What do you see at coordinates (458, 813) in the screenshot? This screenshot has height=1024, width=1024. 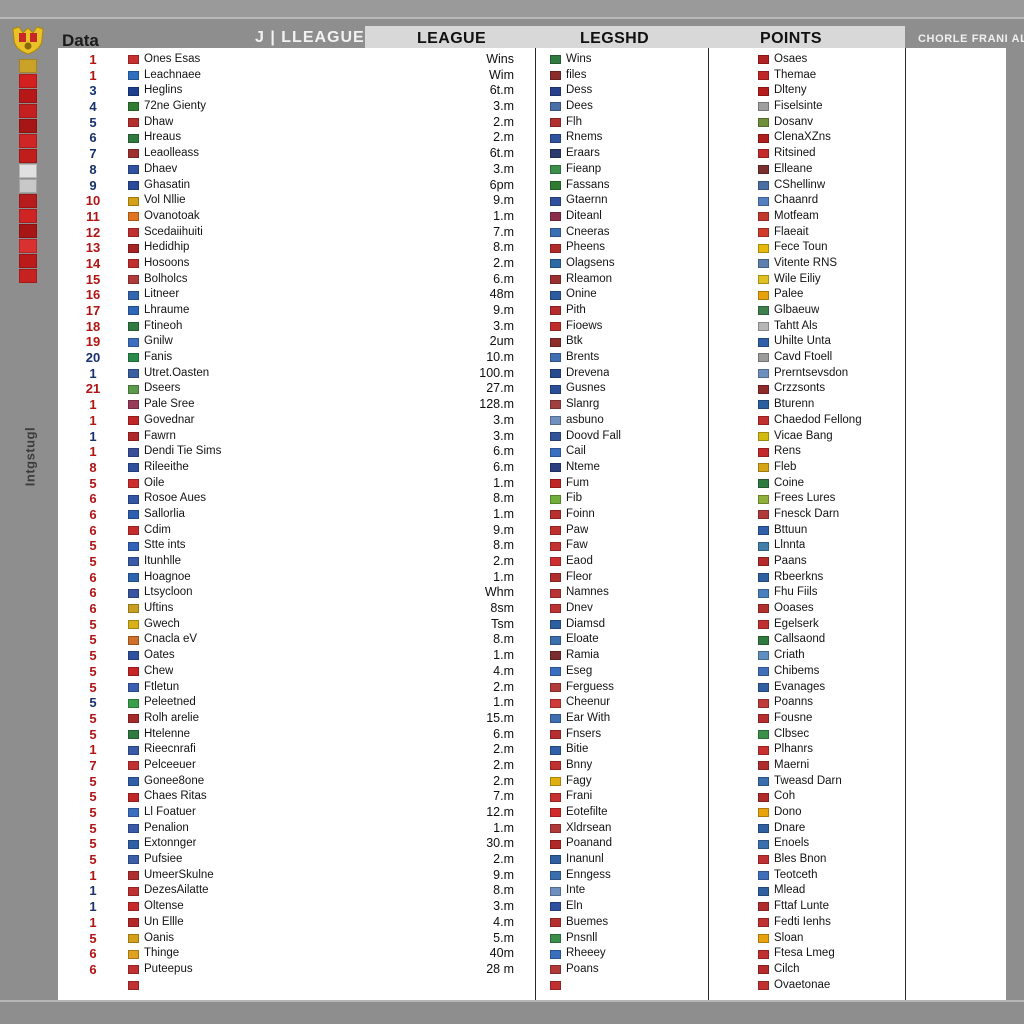 I see `table-row: 12.m` at bounding box center [458, 813].